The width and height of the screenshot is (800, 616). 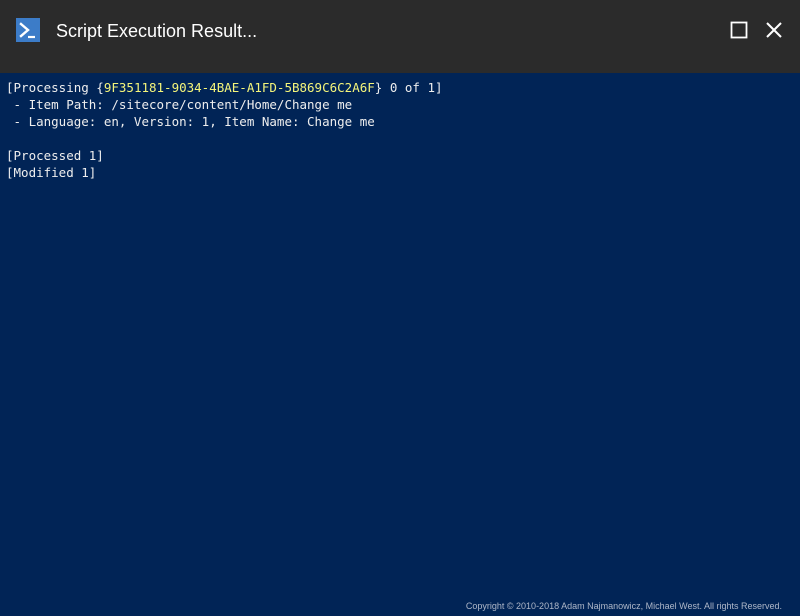 I want to click on console-text: } 0 of 1], so click(x=408, y=87).